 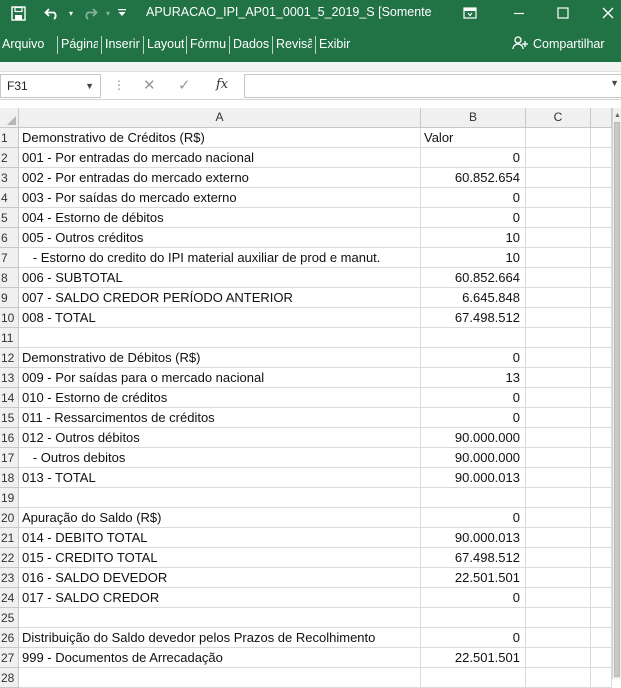 I want to click on tab-arquivo: Arquivo, so click(x=26, y=45).